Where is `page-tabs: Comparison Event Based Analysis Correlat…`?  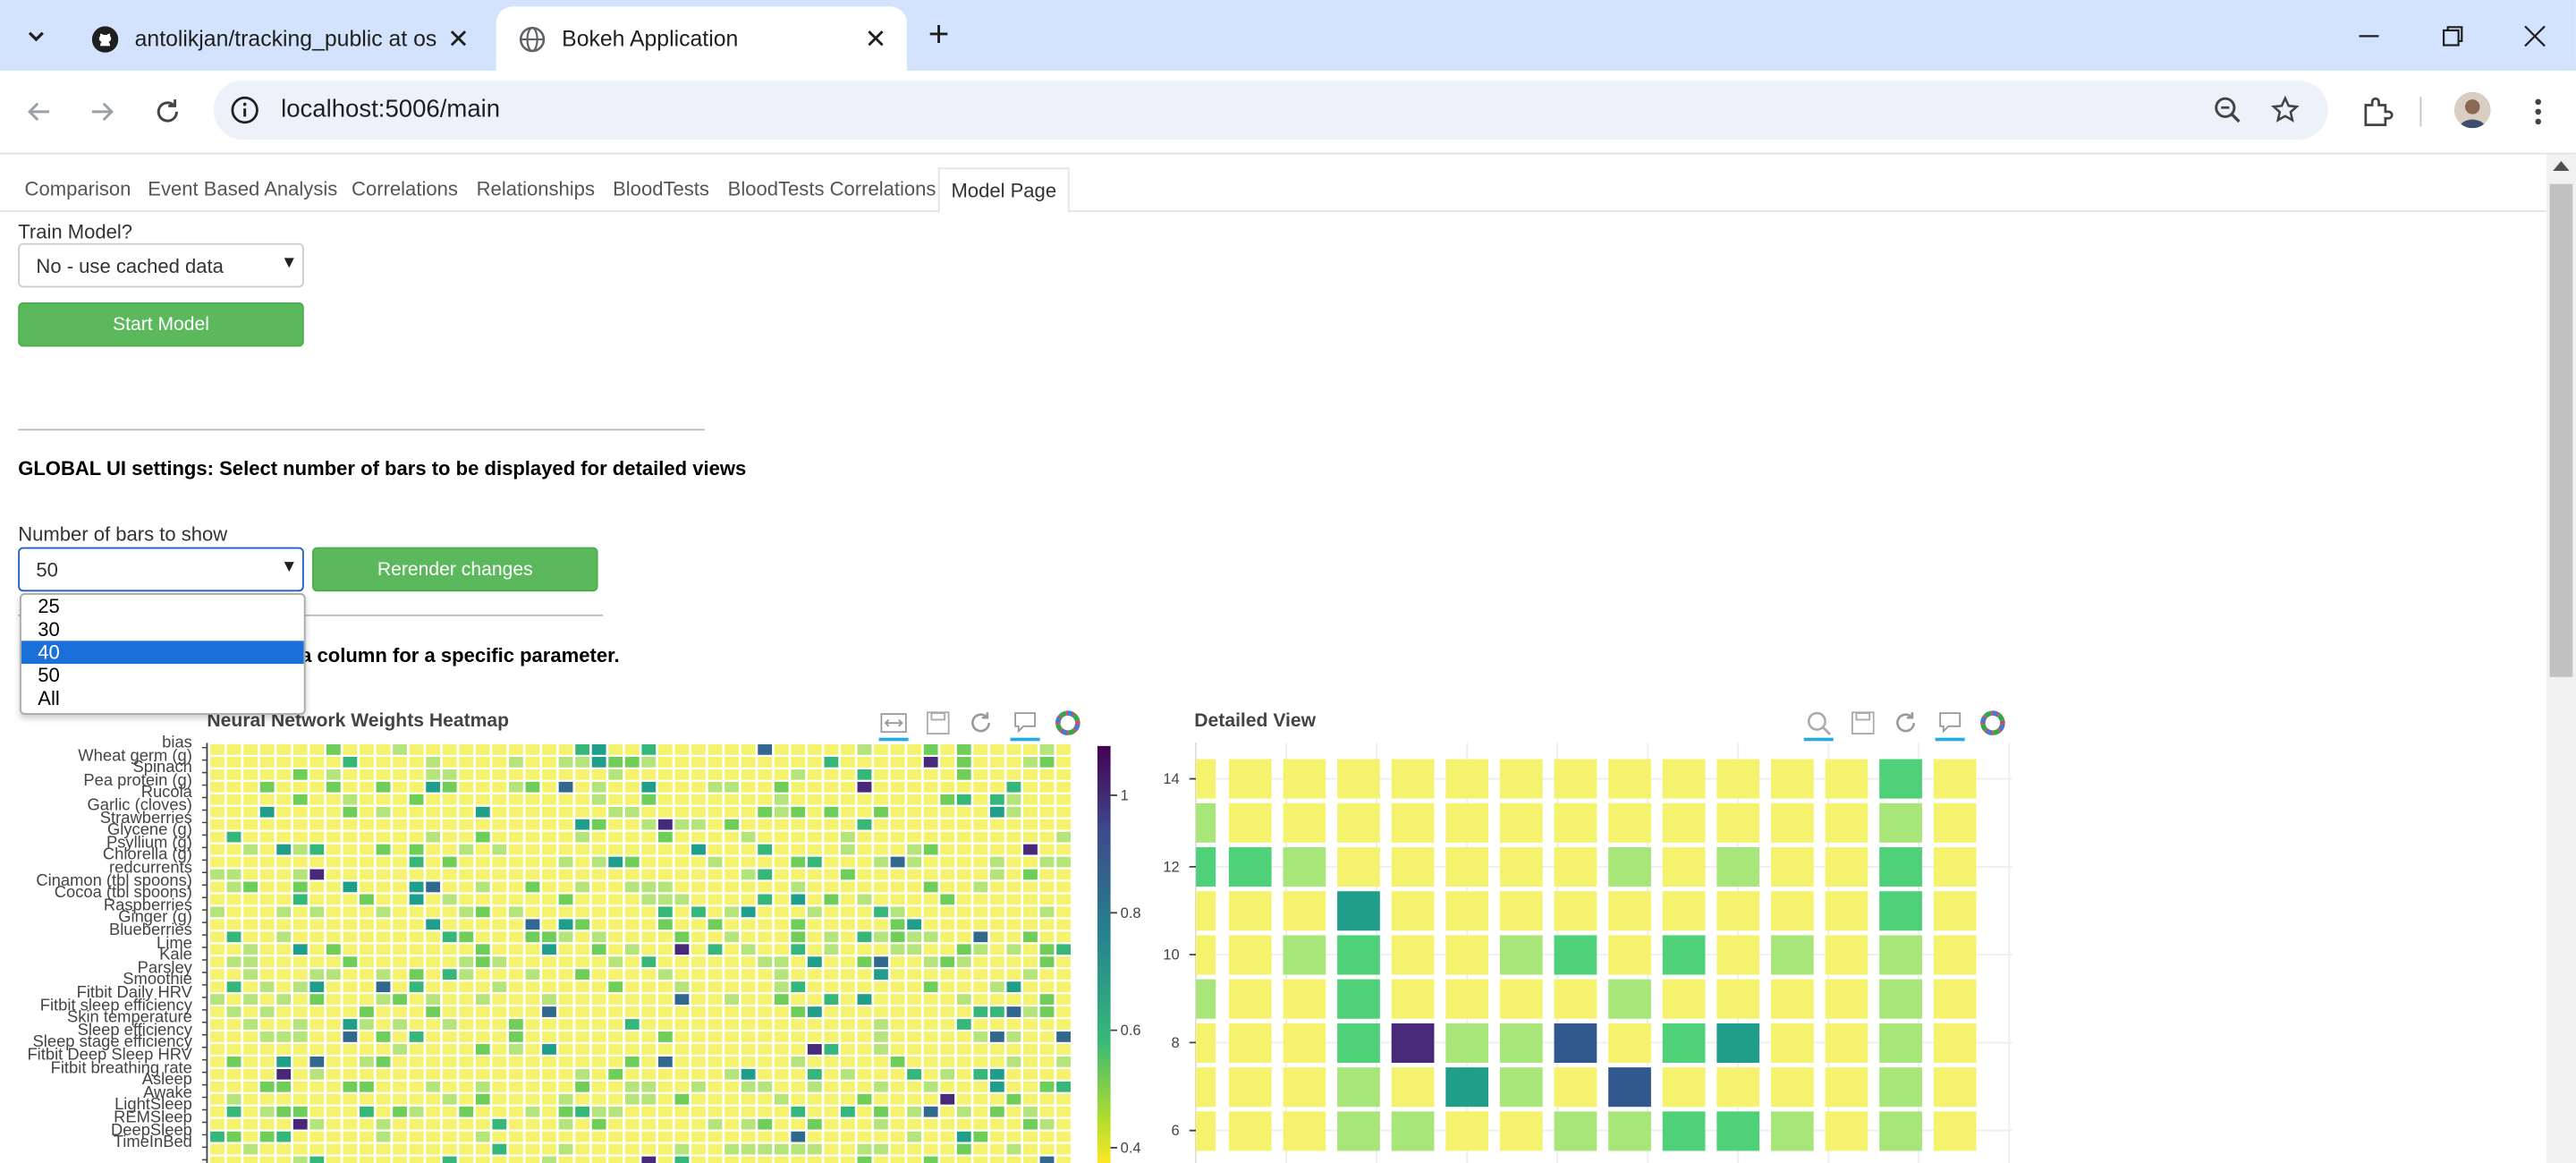
page-tabs: Comparison Event Based Analysis Correlat… is located at coordinates (1273, 191).